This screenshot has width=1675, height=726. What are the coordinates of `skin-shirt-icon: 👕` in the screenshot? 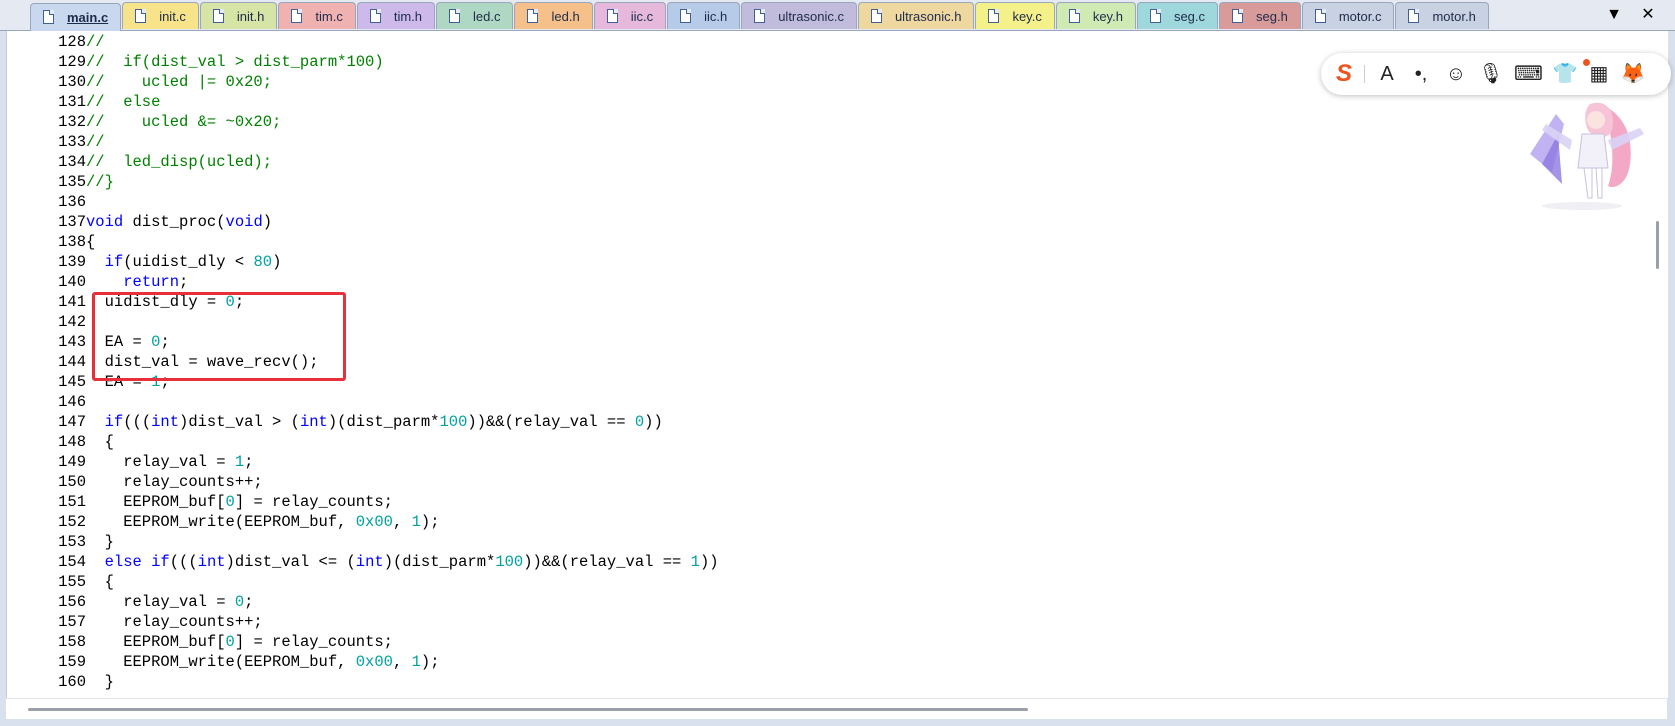 It's located at (1565, 74).